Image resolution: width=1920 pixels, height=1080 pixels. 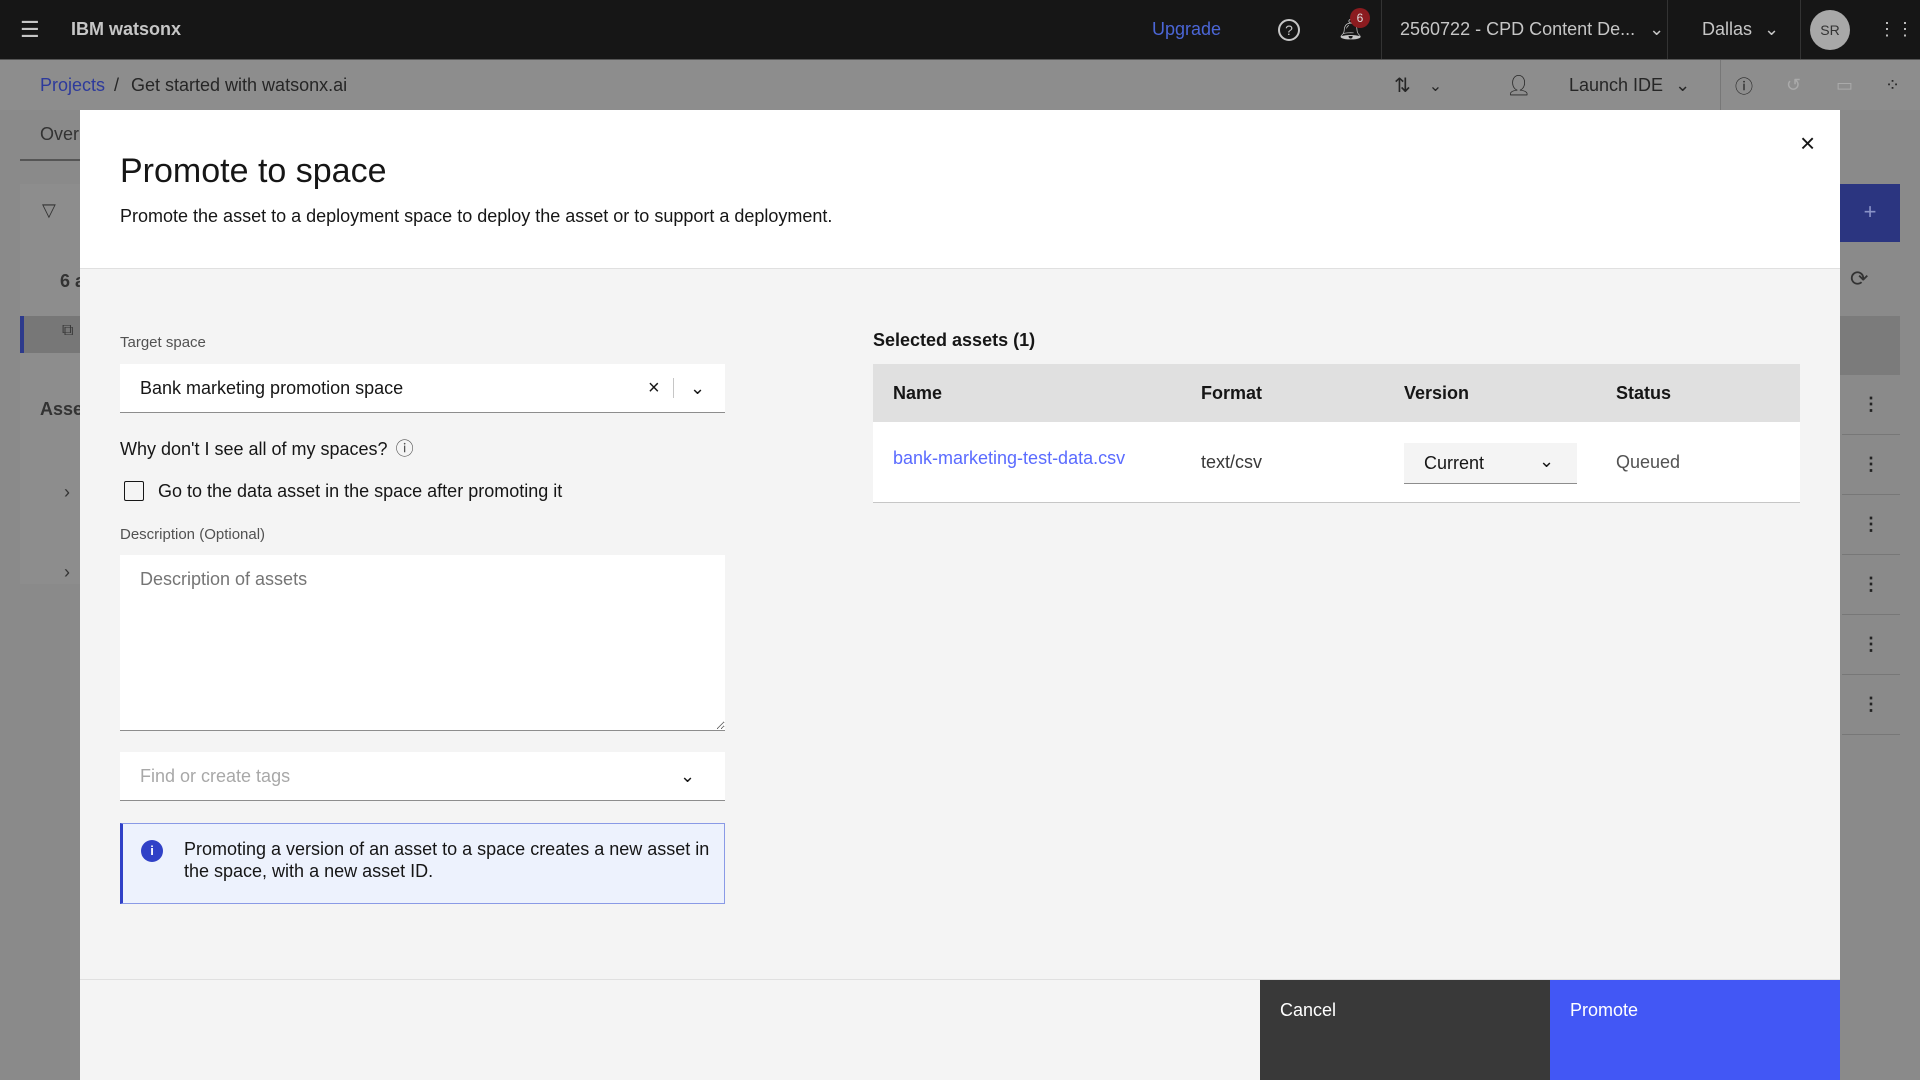 I want to click on promote-button: Promote, so click(x=1695, y=1030).